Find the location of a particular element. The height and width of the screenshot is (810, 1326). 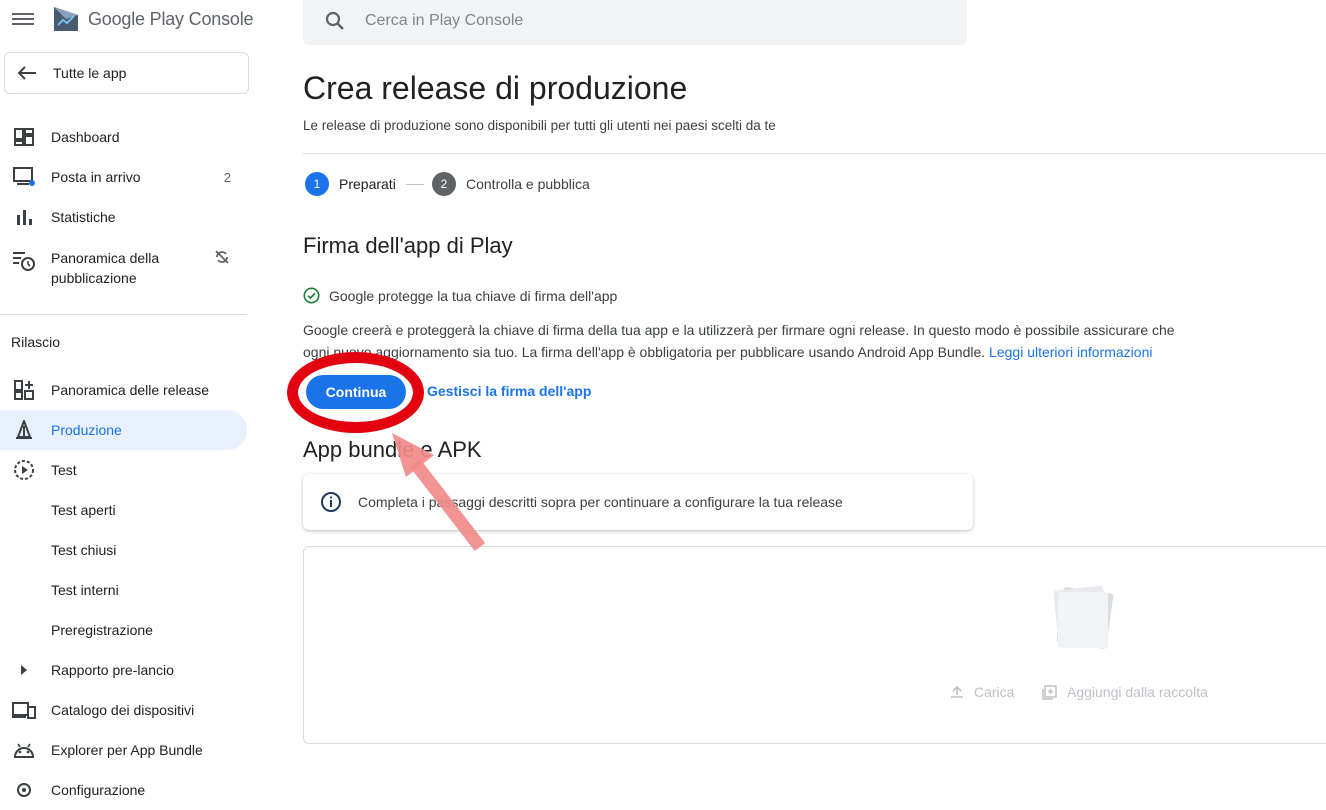

check-circle-icon is located at coordinates (311, 295).